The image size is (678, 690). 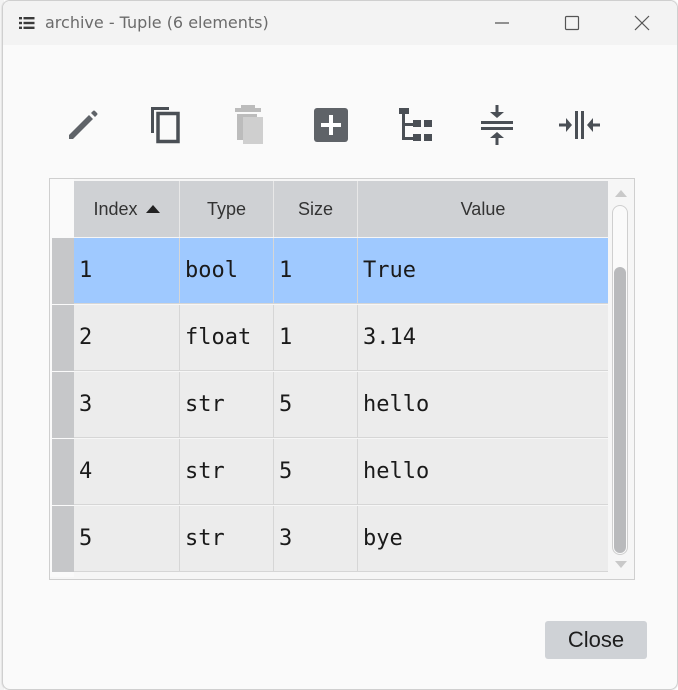 I want to click on cell-index: 5, so click(x=127, y=539).